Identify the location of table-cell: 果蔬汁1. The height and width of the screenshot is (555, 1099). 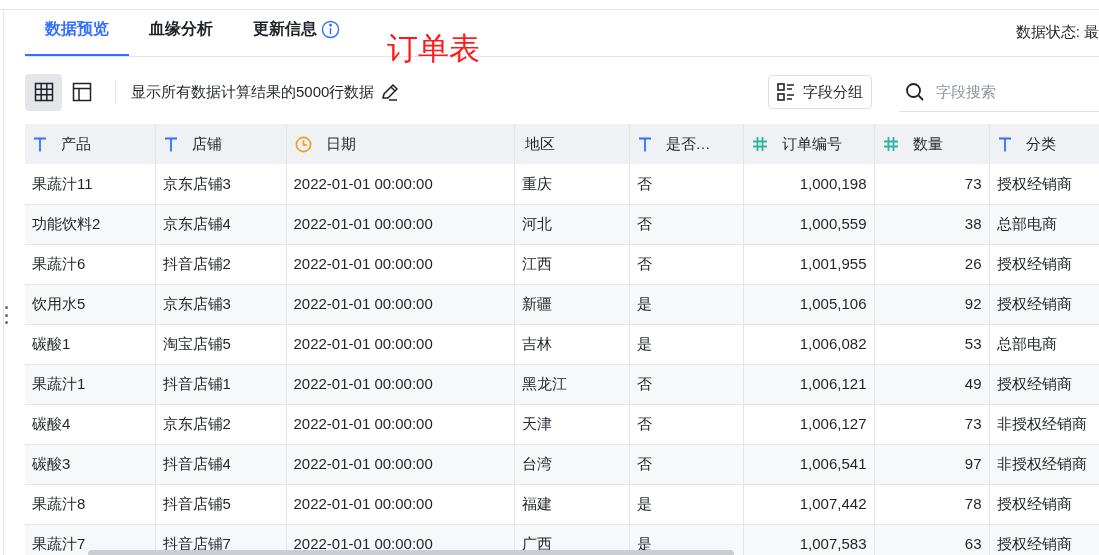
(90, 384).